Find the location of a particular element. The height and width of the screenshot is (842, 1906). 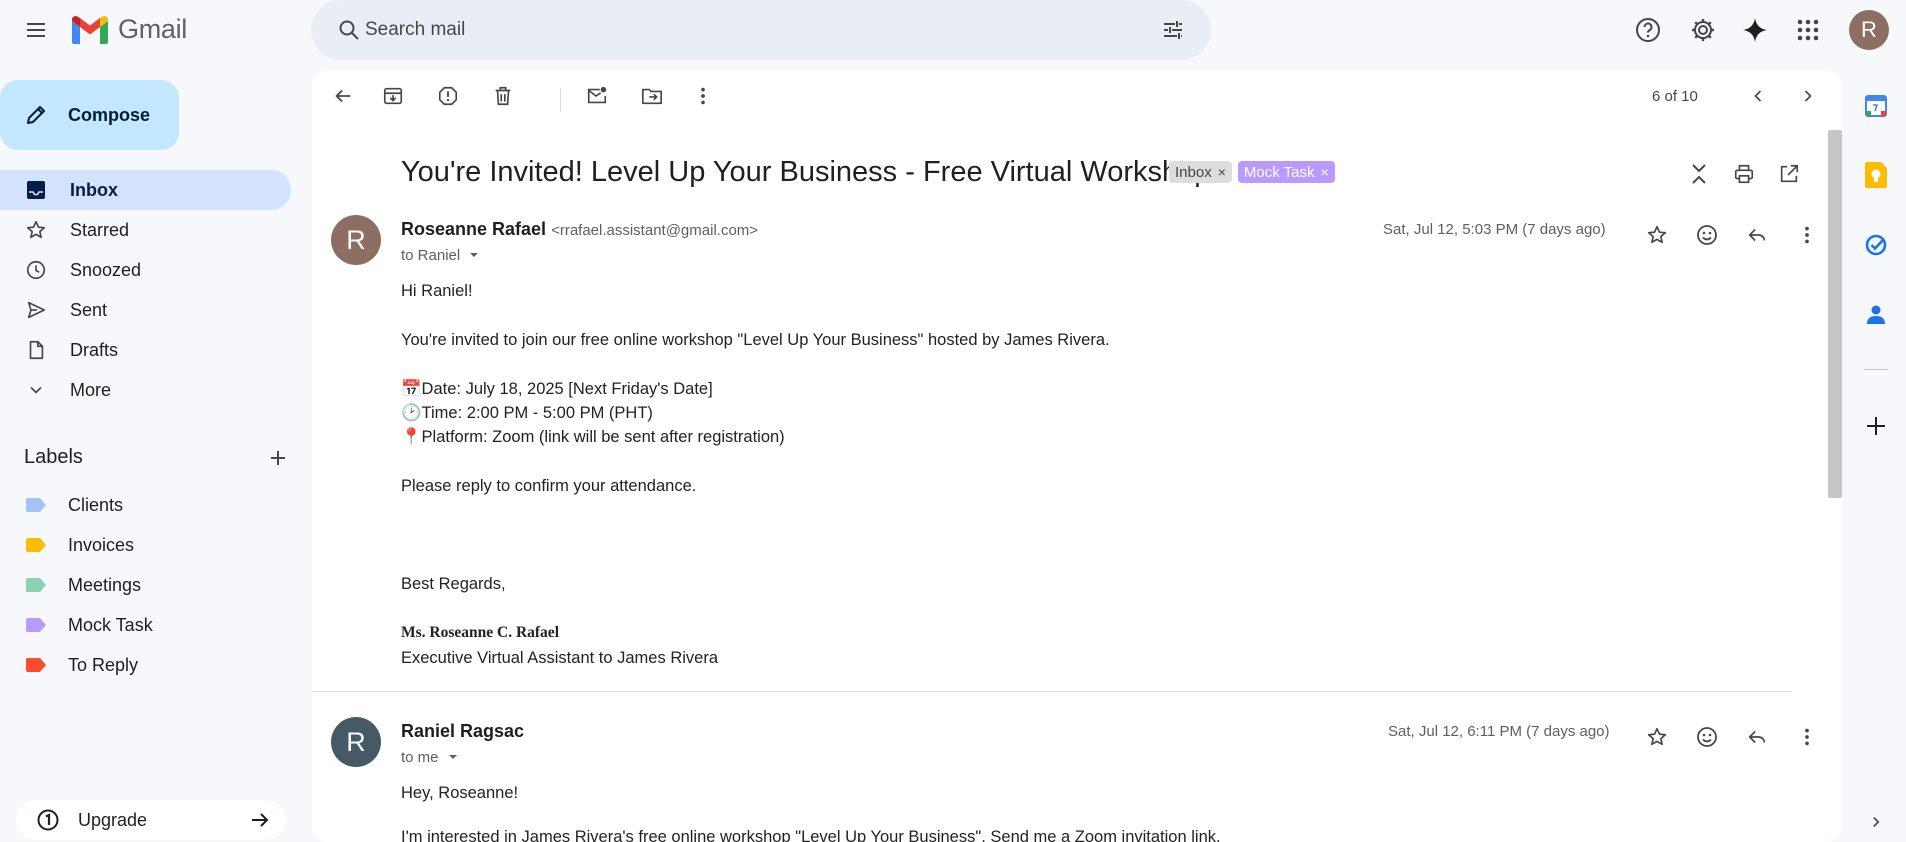

archive-button is located at coordinates (393, 96).